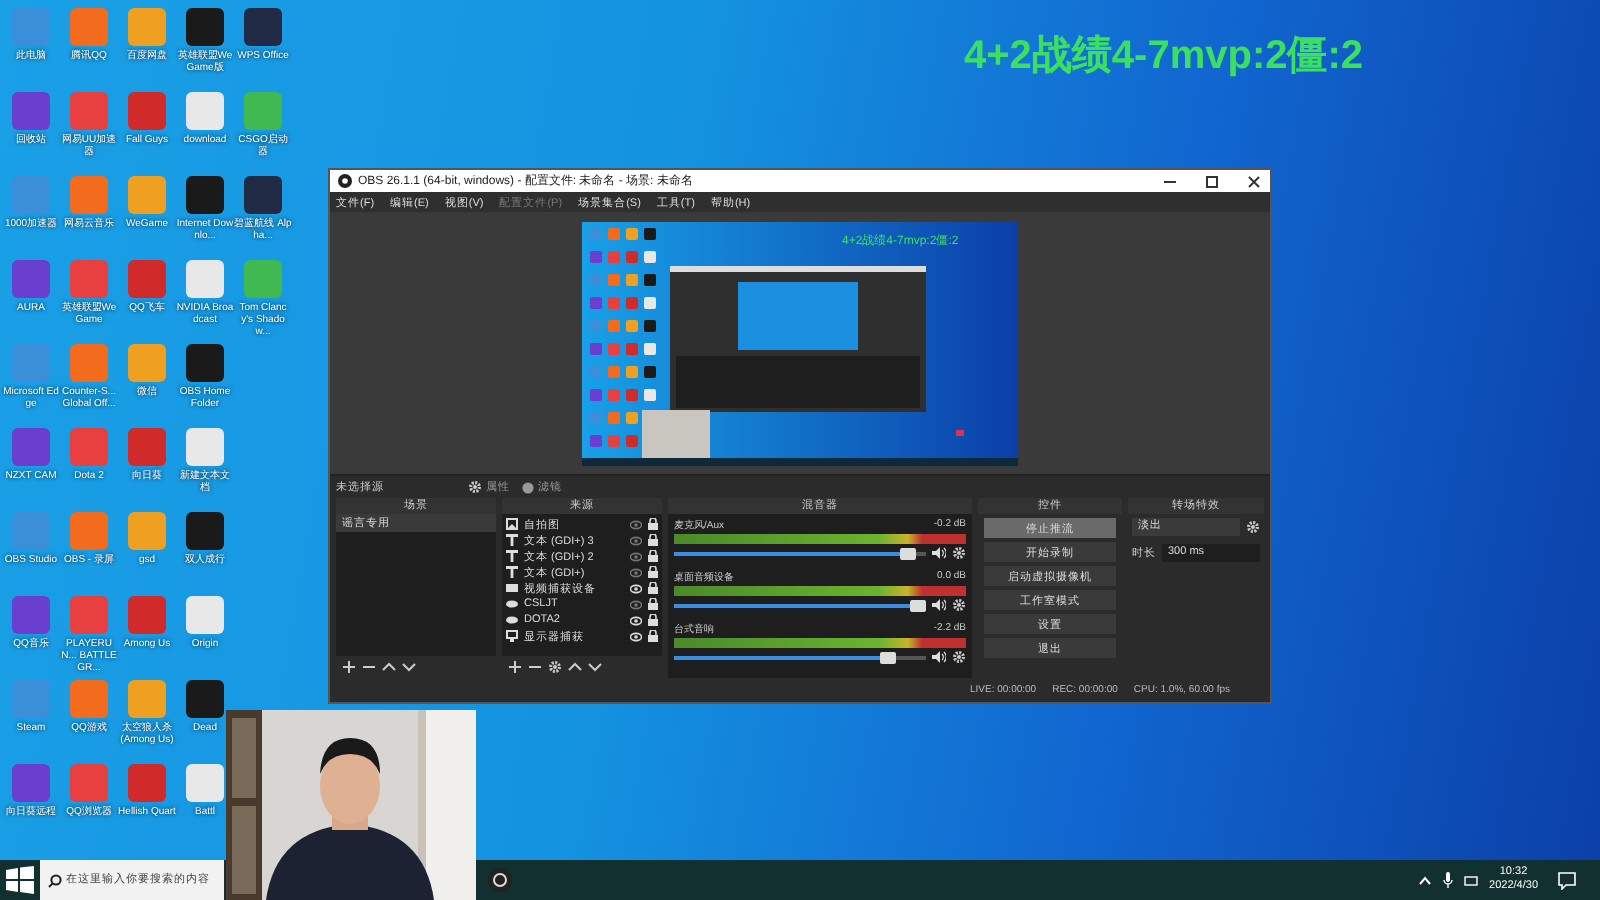  Describe the element at coordinates (20, 880) in the screenshot. I see `start-icon` at that location.